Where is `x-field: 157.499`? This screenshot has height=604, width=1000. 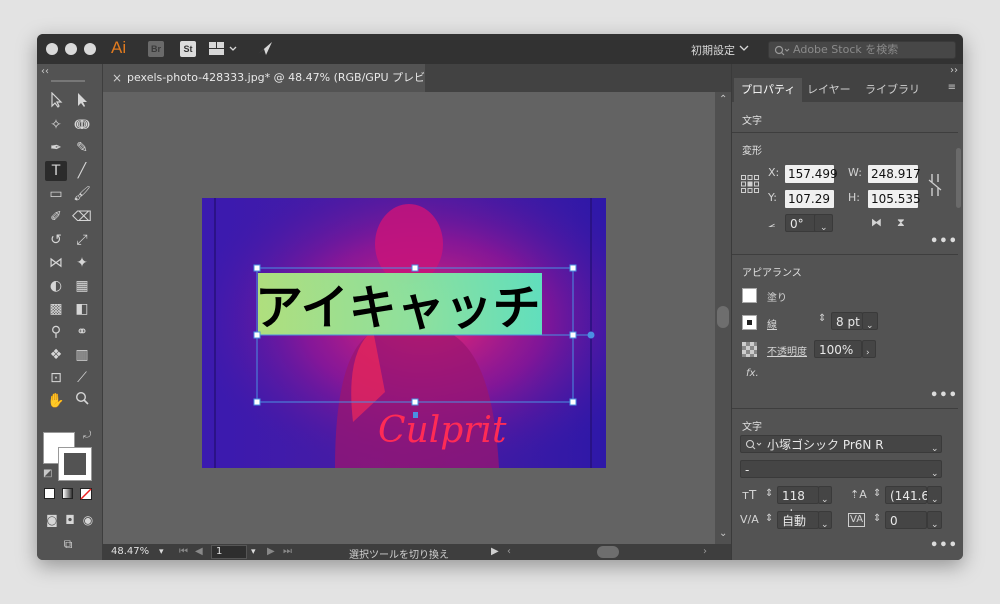 x-field: 157.499 is located at coordinates (811, 174).